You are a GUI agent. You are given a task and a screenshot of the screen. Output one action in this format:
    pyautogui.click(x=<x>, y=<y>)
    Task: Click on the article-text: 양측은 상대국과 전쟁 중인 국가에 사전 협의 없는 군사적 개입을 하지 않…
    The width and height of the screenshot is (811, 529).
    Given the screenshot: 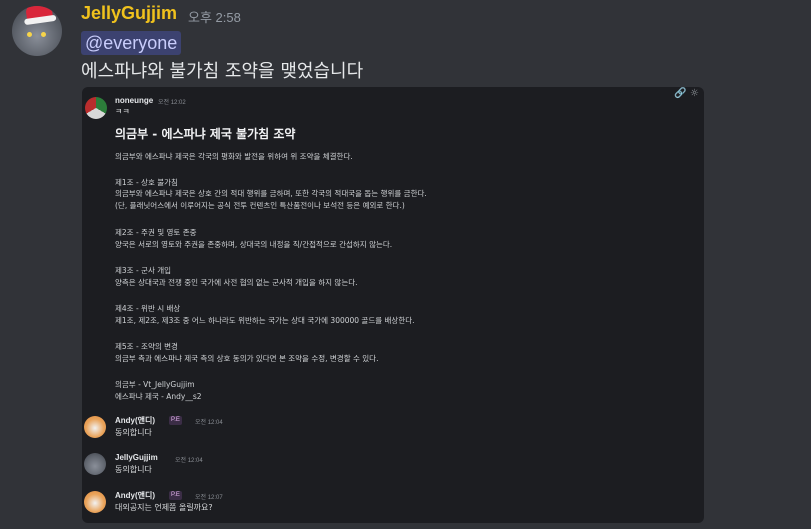 What is the action you would take?
    pyautogui.click(x=236, y=282)
    